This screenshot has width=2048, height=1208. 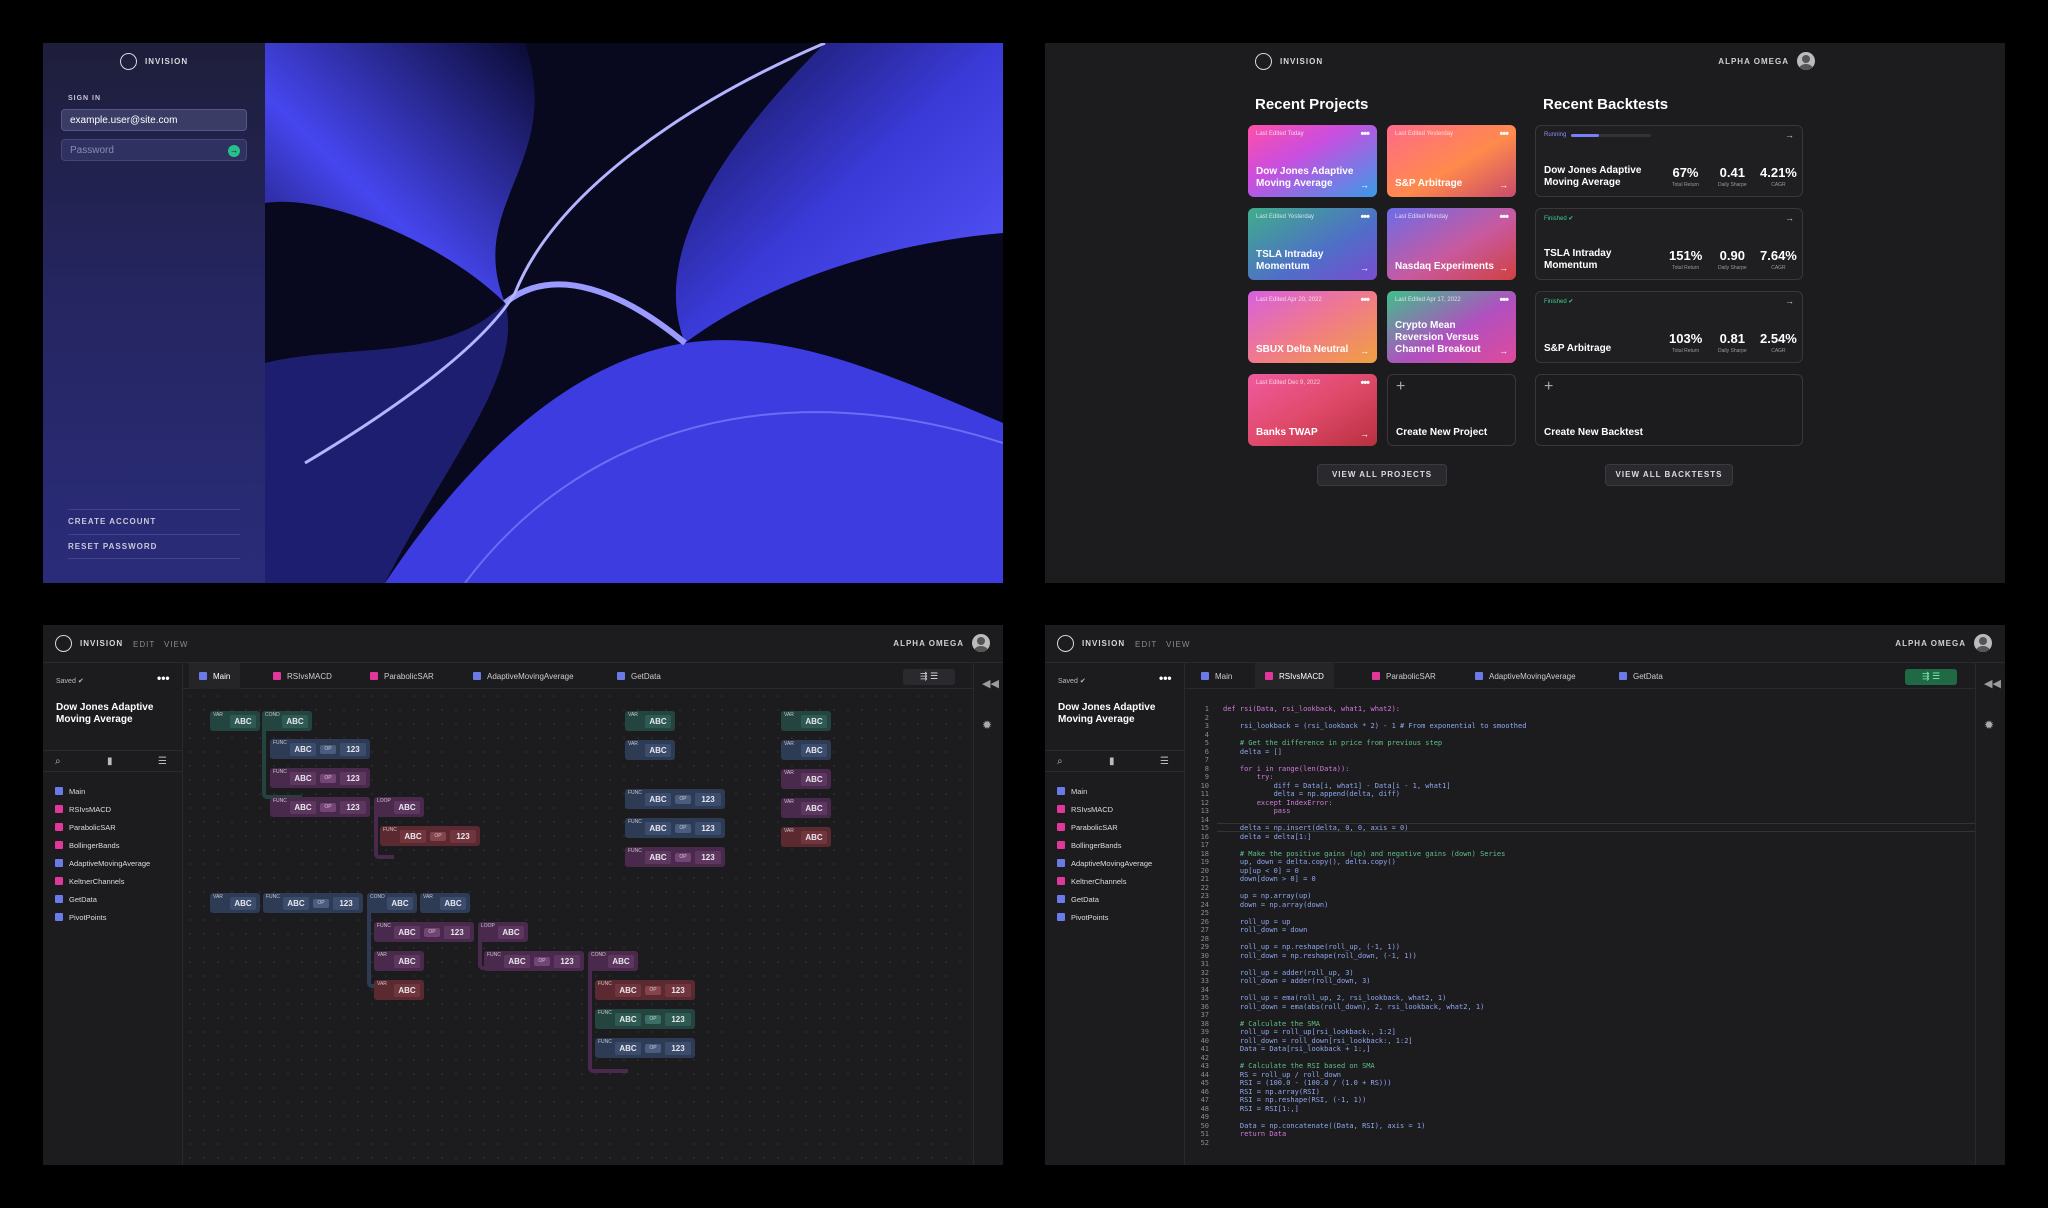 What do you see at coordinates (1374, 1075) in the screenshot?
I see `code-line: RS = roll_up / roll_down` at bounding box center [1374, 1075].